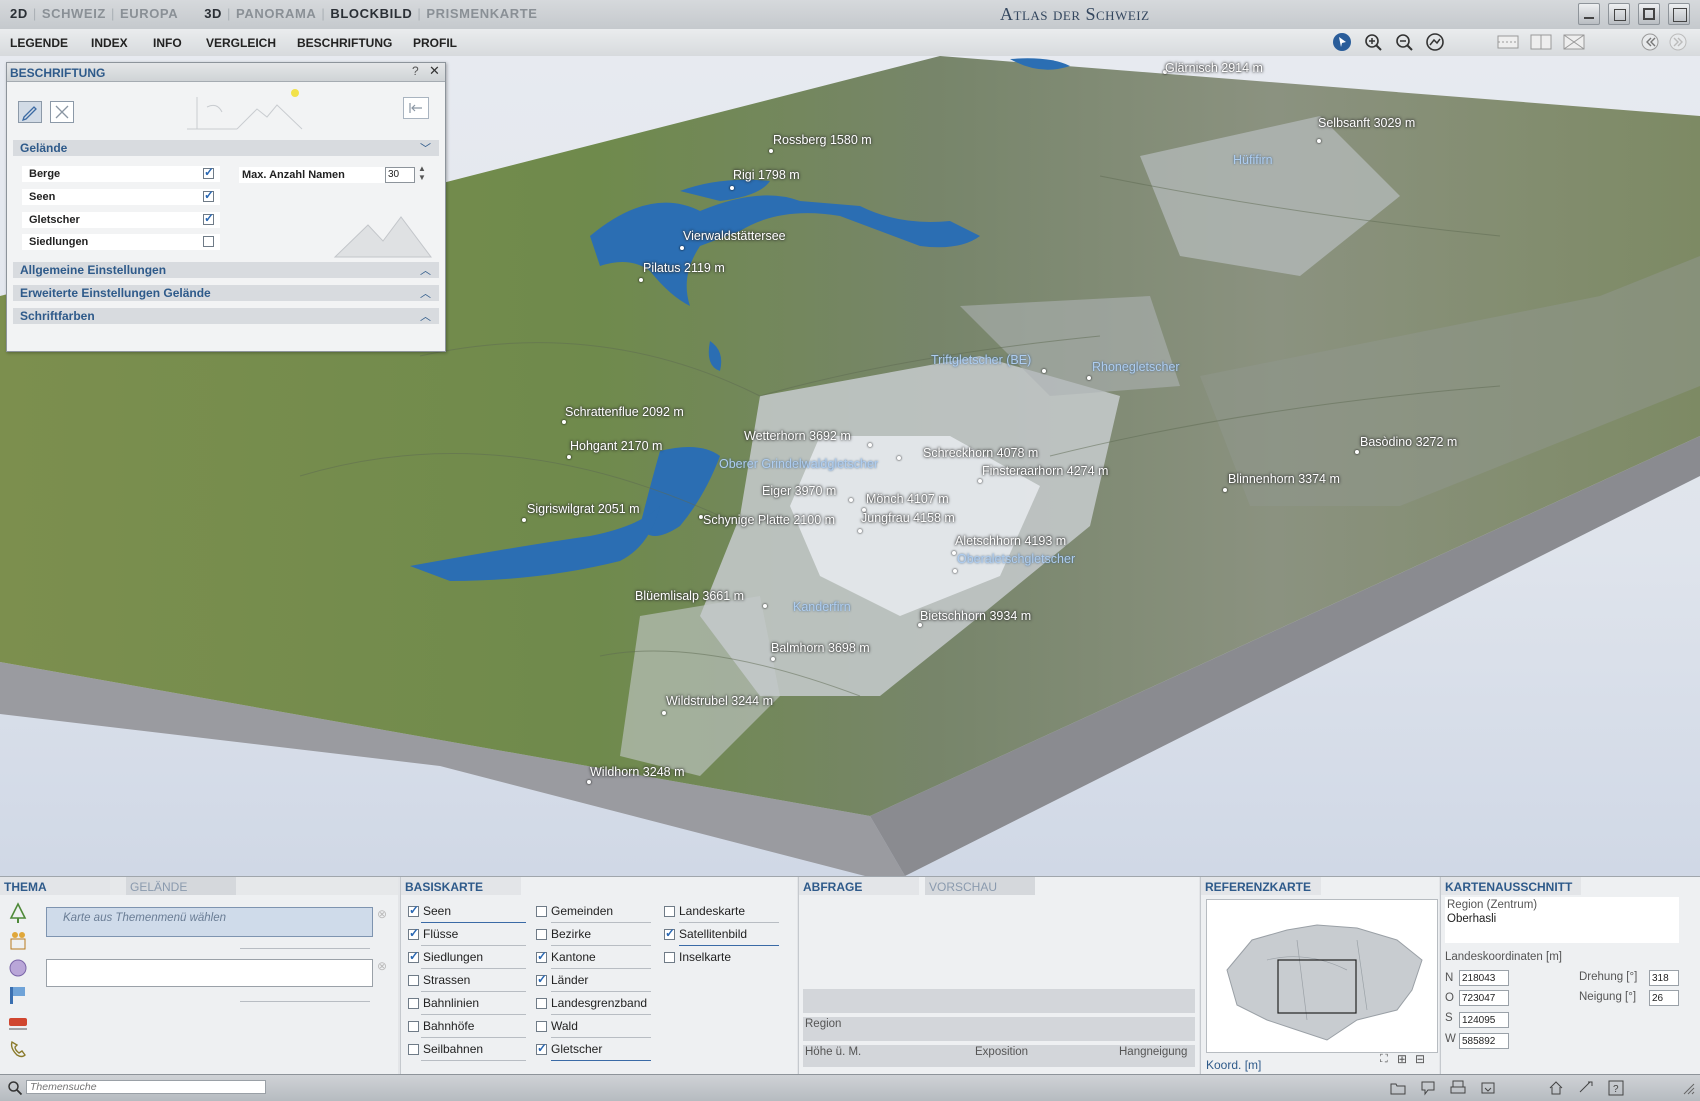 The image size is (1700, 1101). I want to click on siedlungen-checkbox, so click(208, 241).